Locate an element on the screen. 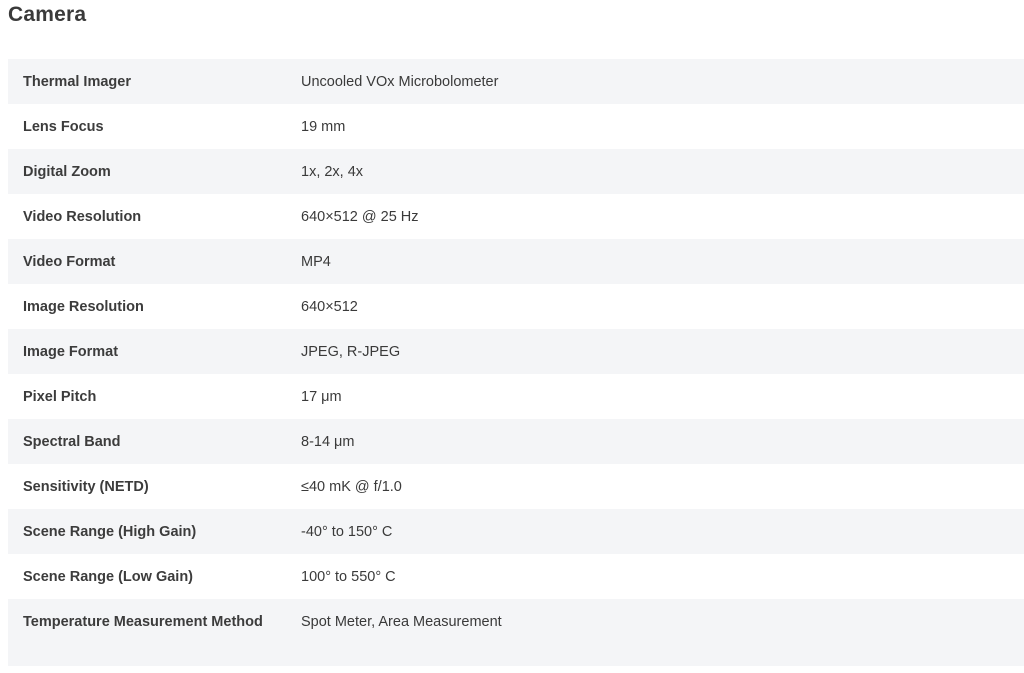 The image size is (1024, 673). spec-value: 8-14 μm is located at coordinates (328, 442).